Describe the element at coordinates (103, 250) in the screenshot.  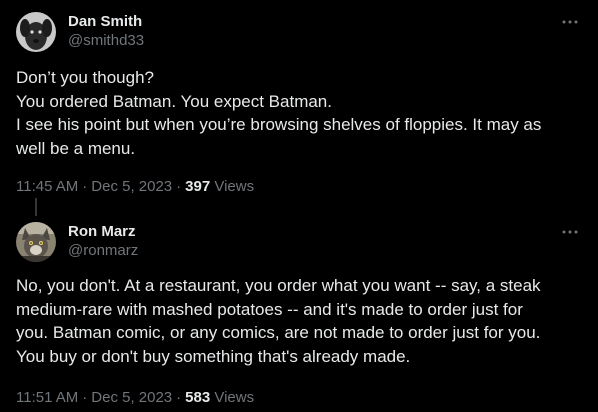
I see `user-handle: @ronmarz` at that location.